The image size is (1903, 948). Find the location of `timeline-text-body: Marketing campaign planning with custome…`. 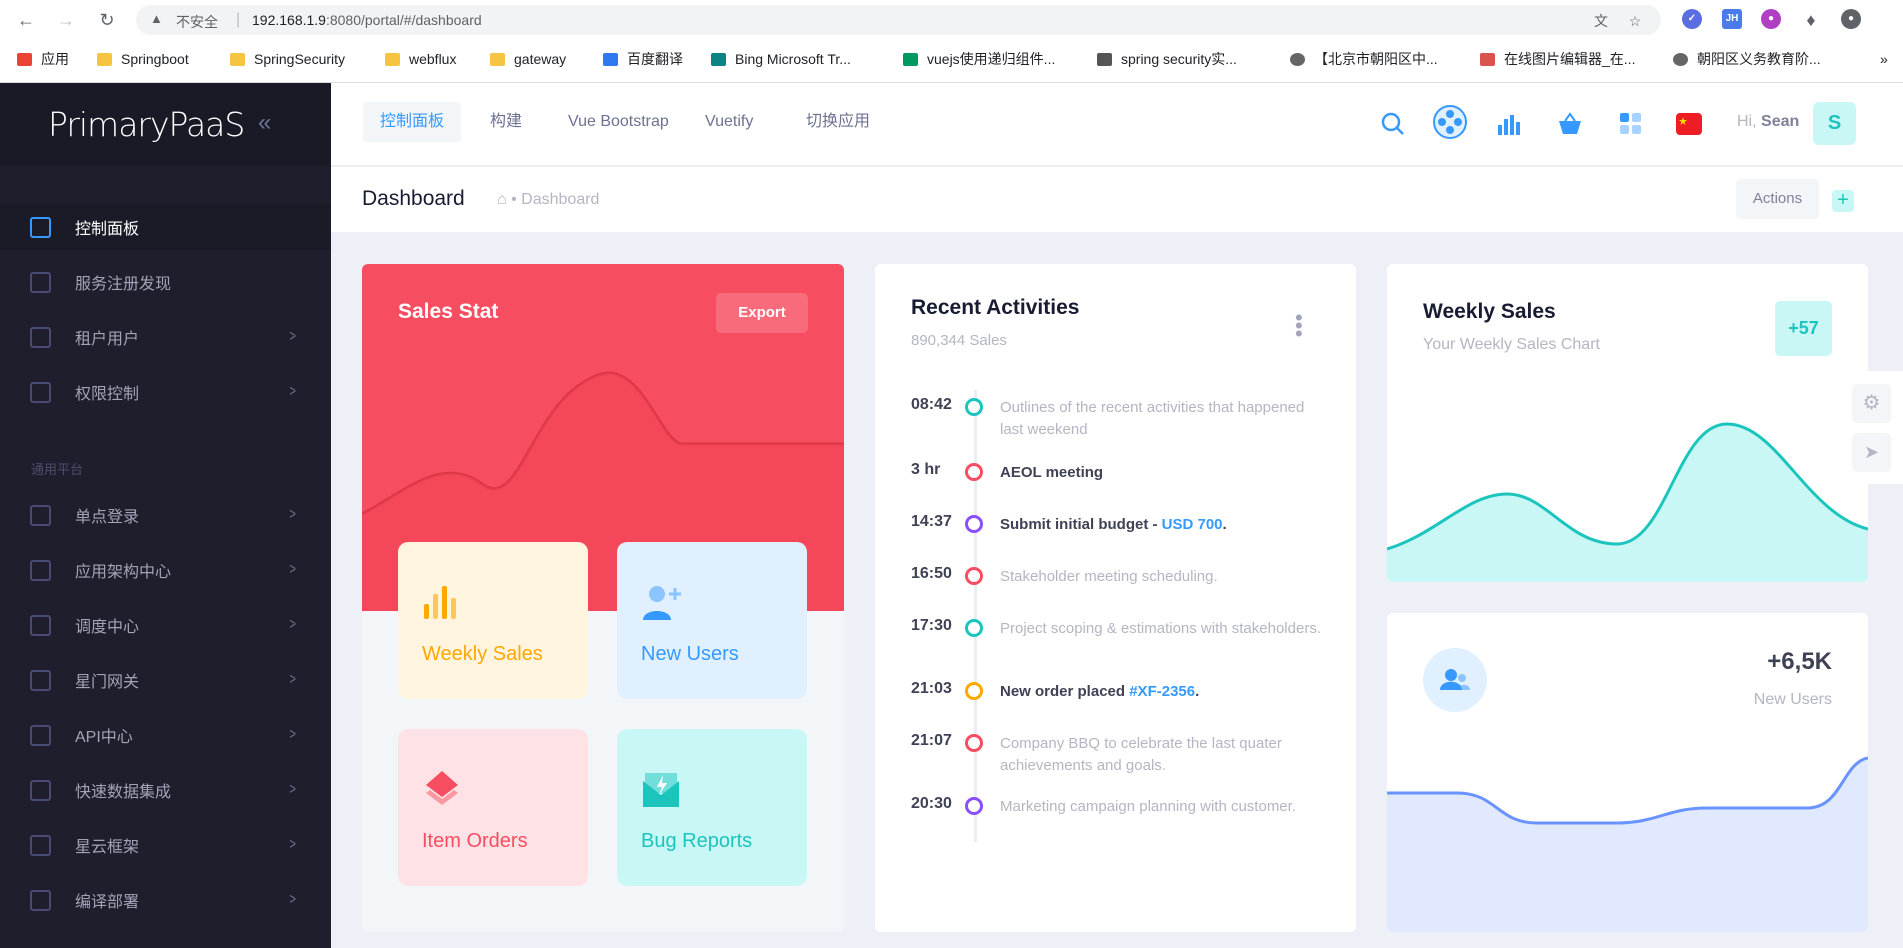

timeline-text-body: Marketing campaign planning with custome… is located at coordinates (1148, 806).